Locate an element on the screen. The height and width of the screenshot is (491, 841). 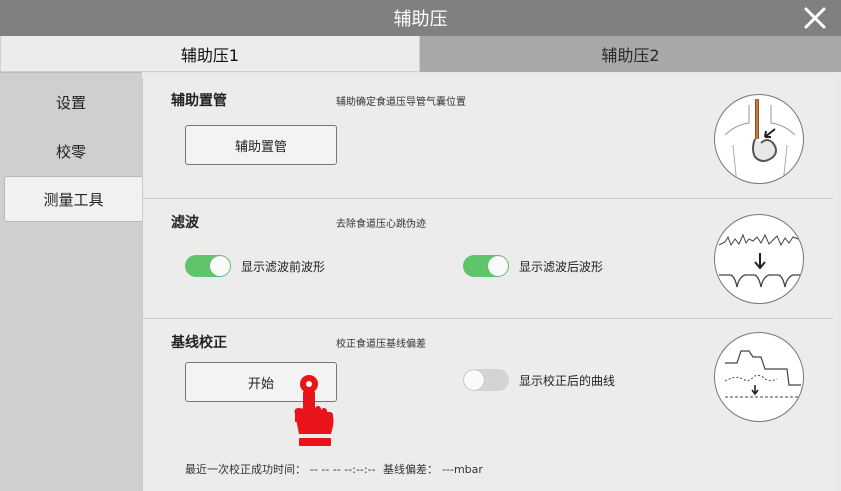
toggle-switch-after is located at coordinates (486, 266).